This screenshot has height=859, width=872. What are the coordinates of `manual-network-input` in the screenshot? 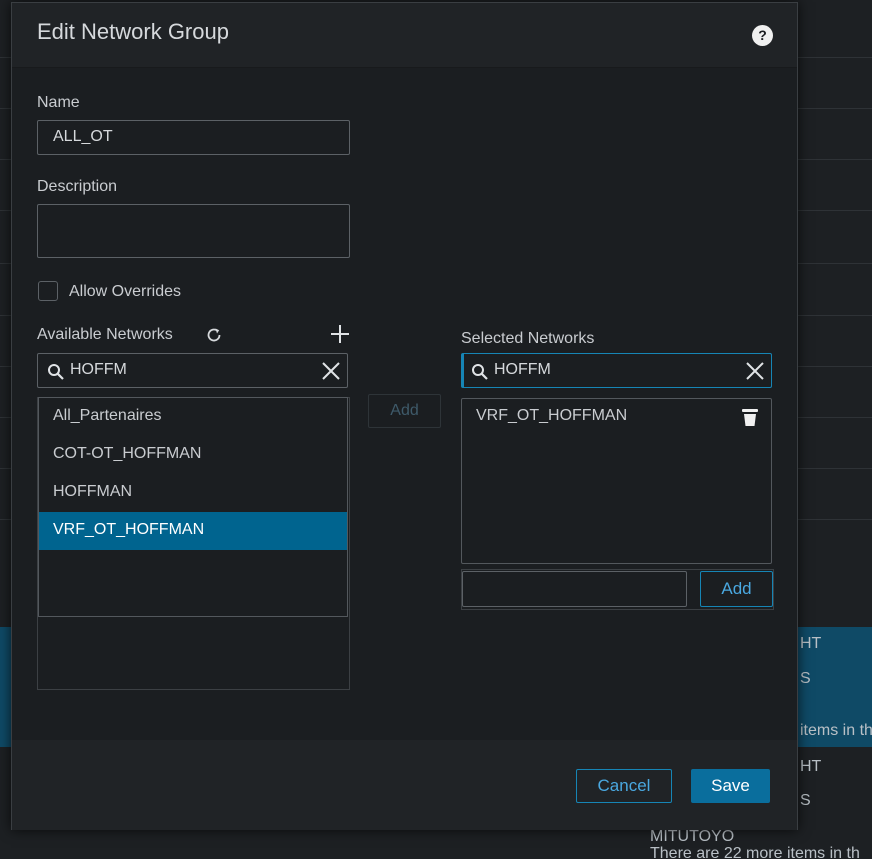 It's located at (574, 589).